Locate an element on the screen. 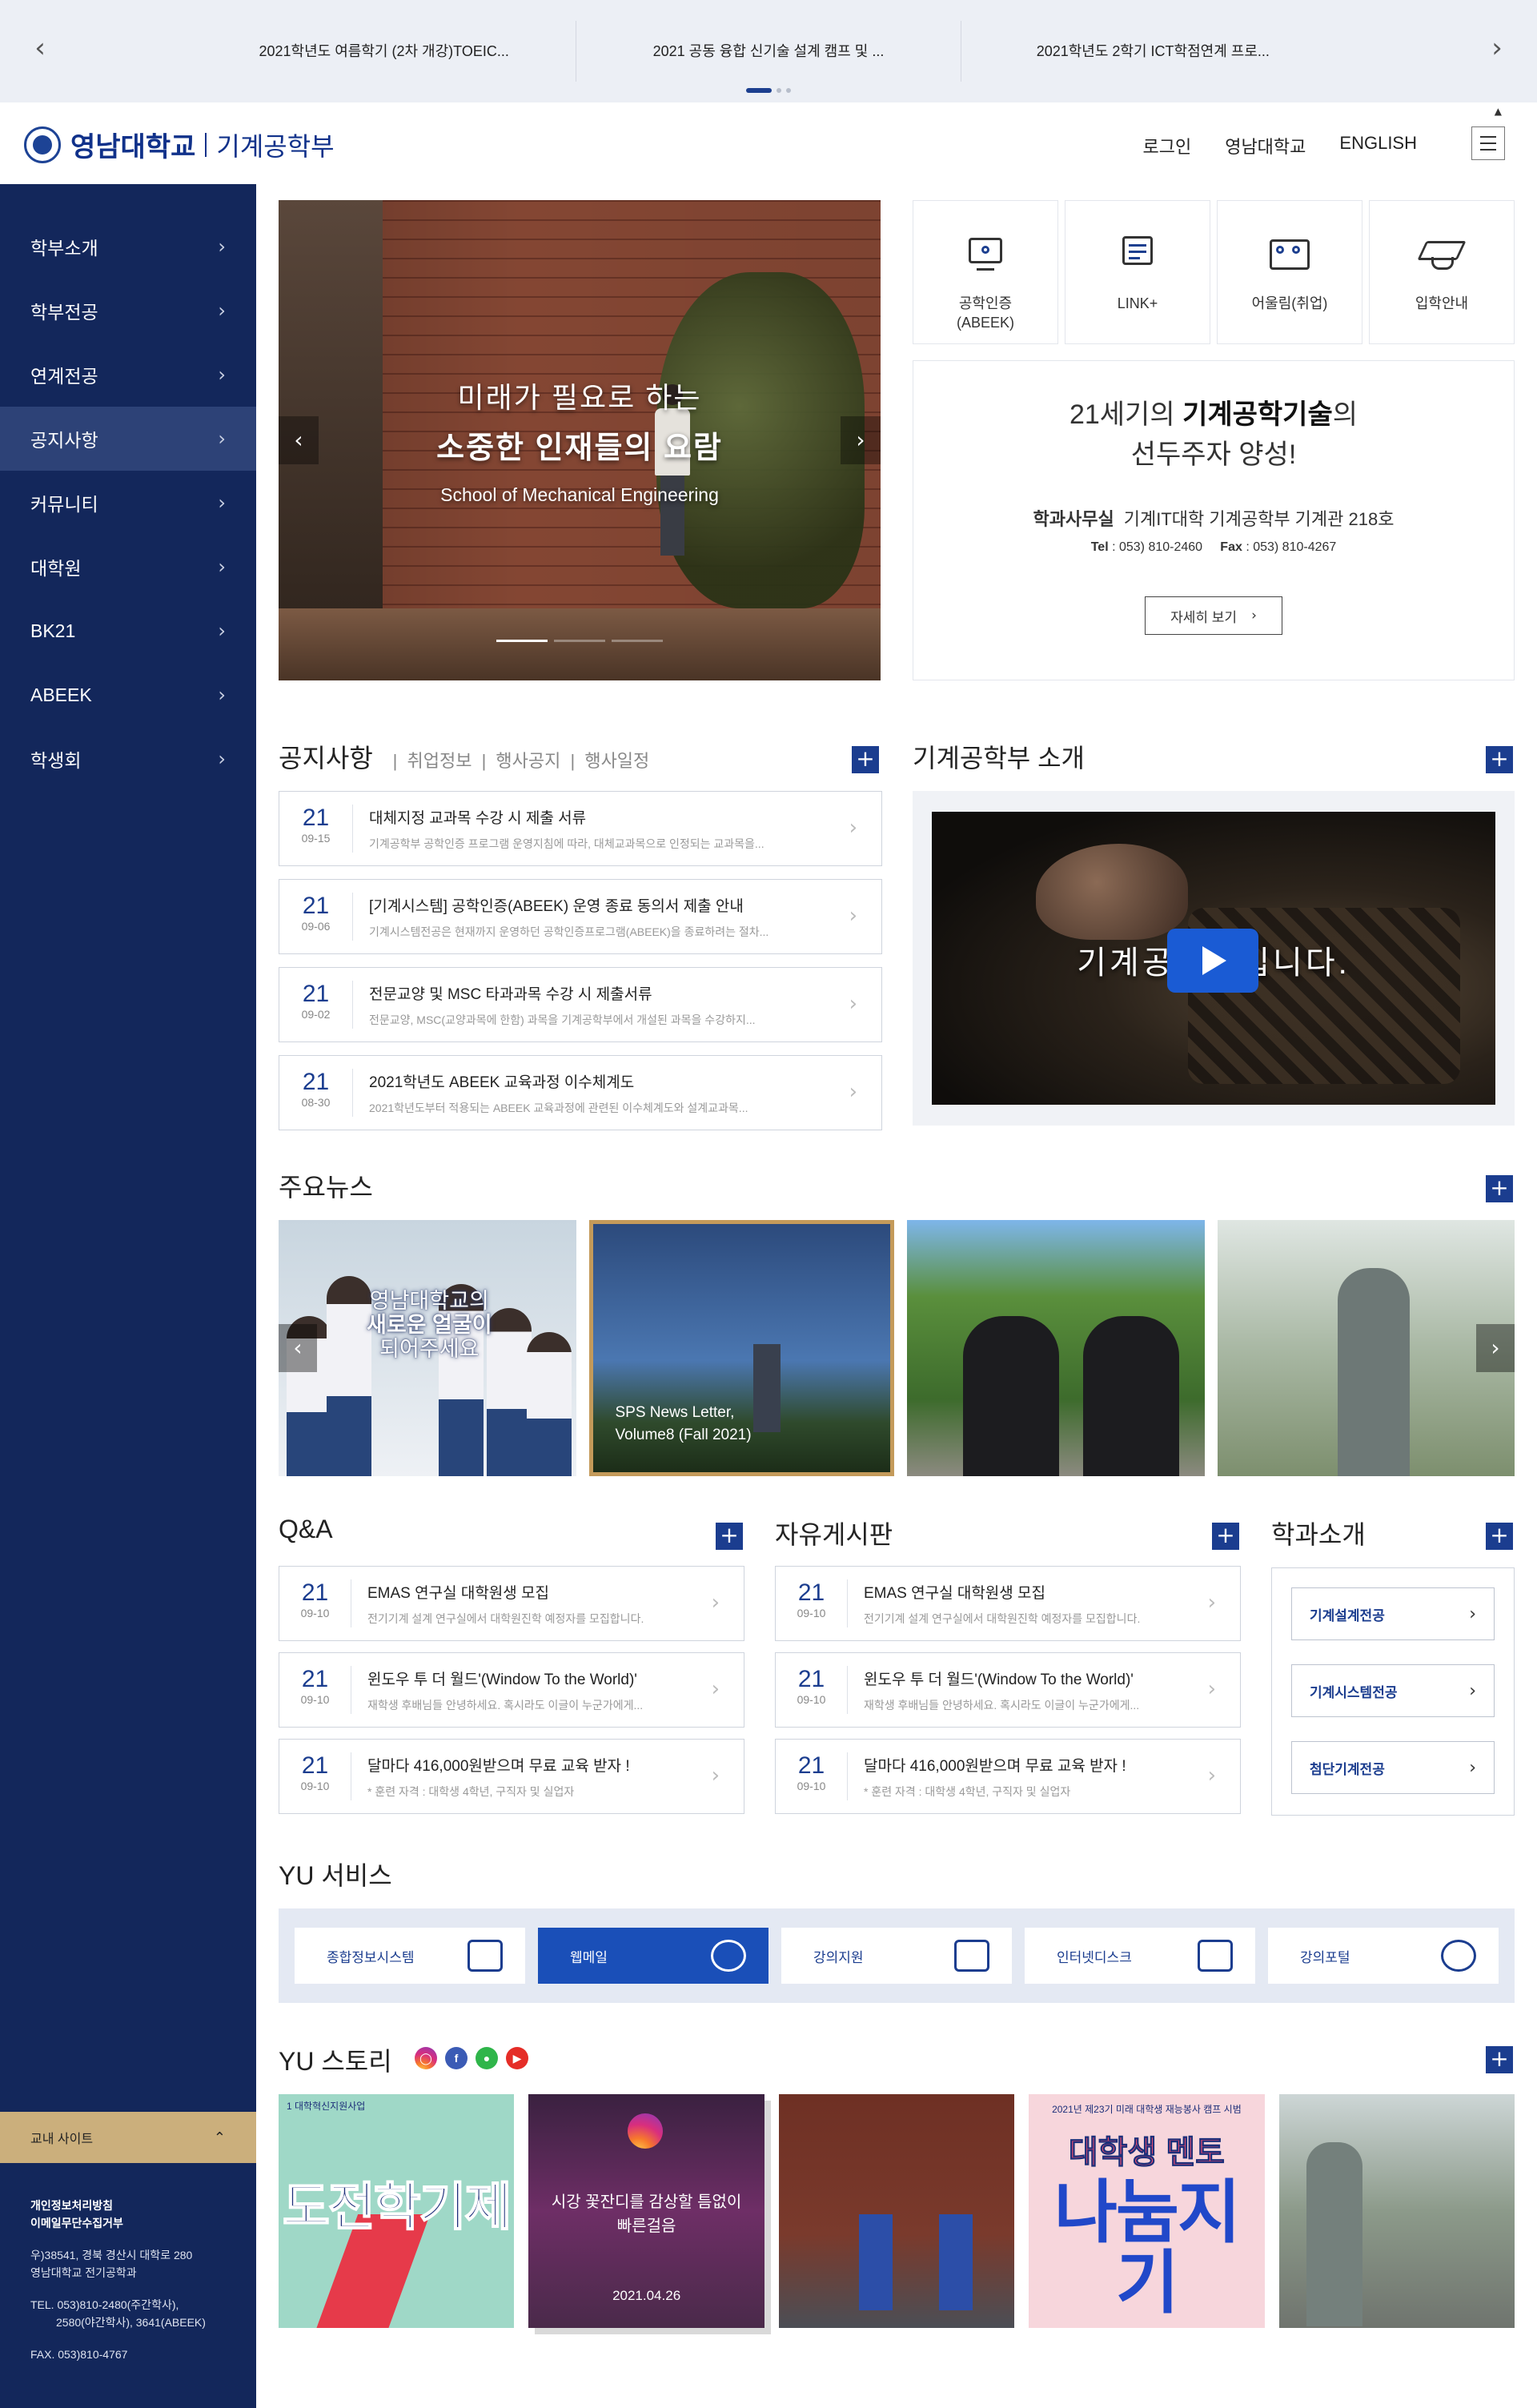  quick-link-linkplus: LINK+ is located at coordinates (1137, 272).